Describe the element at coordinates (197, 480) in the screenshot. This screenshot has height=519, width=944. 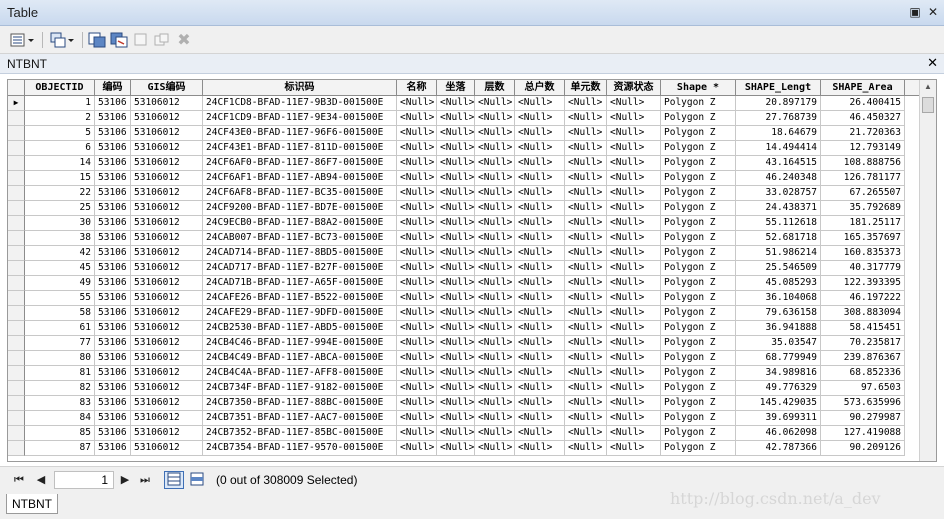
I see `show-selected-records-button` at that location.